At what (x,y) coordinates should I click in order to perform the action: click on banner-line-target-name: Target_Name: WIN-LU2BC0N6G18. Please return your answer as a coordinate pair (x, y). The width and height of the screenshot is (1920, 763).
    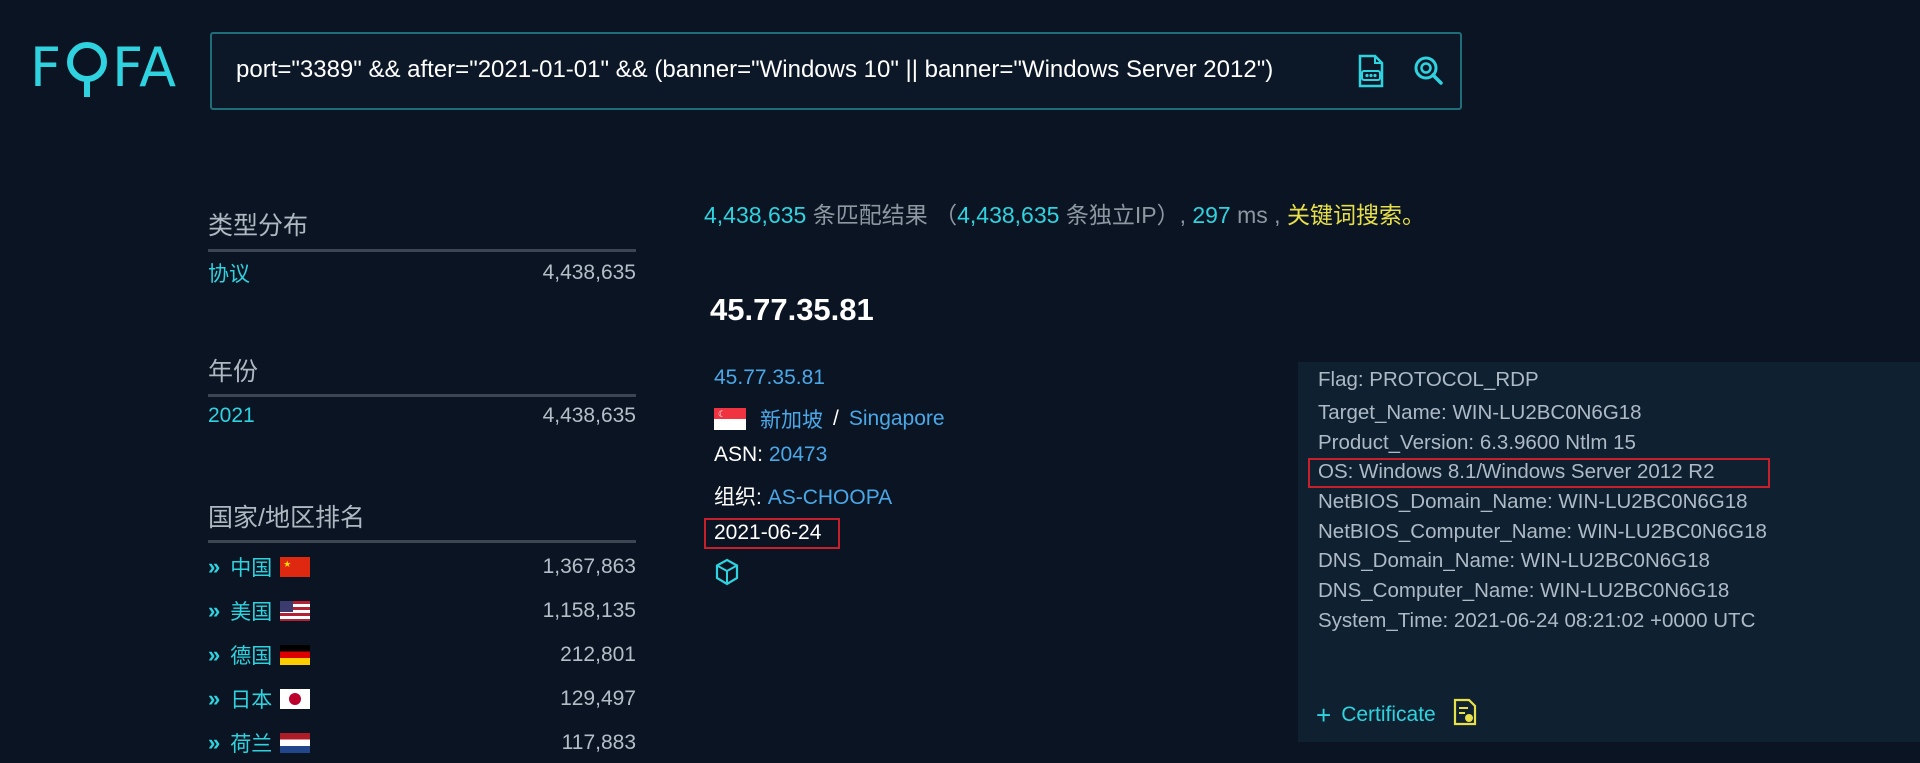
    Looking at the image, I should click on (1480, 412).